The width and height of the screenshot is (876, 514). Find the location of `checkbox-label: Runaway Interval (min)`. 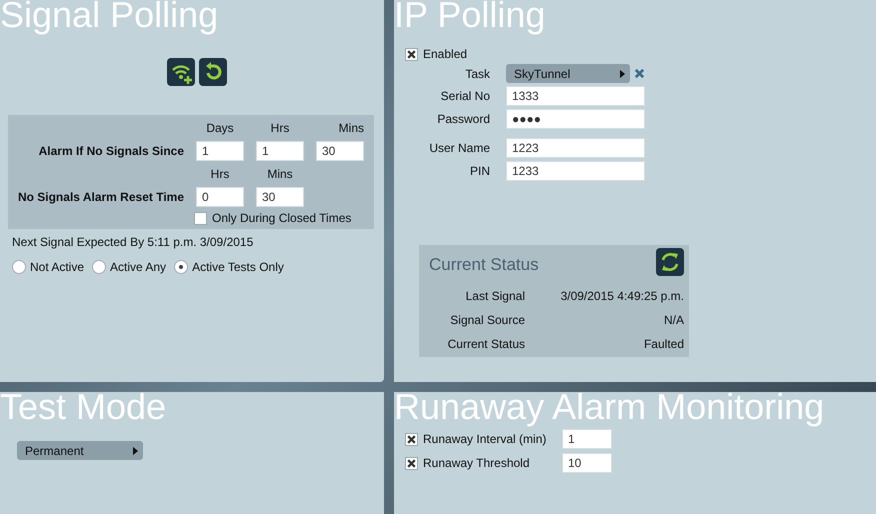

checkbox-label: Runaway Interval (min) is located at coordinates (485, 439).